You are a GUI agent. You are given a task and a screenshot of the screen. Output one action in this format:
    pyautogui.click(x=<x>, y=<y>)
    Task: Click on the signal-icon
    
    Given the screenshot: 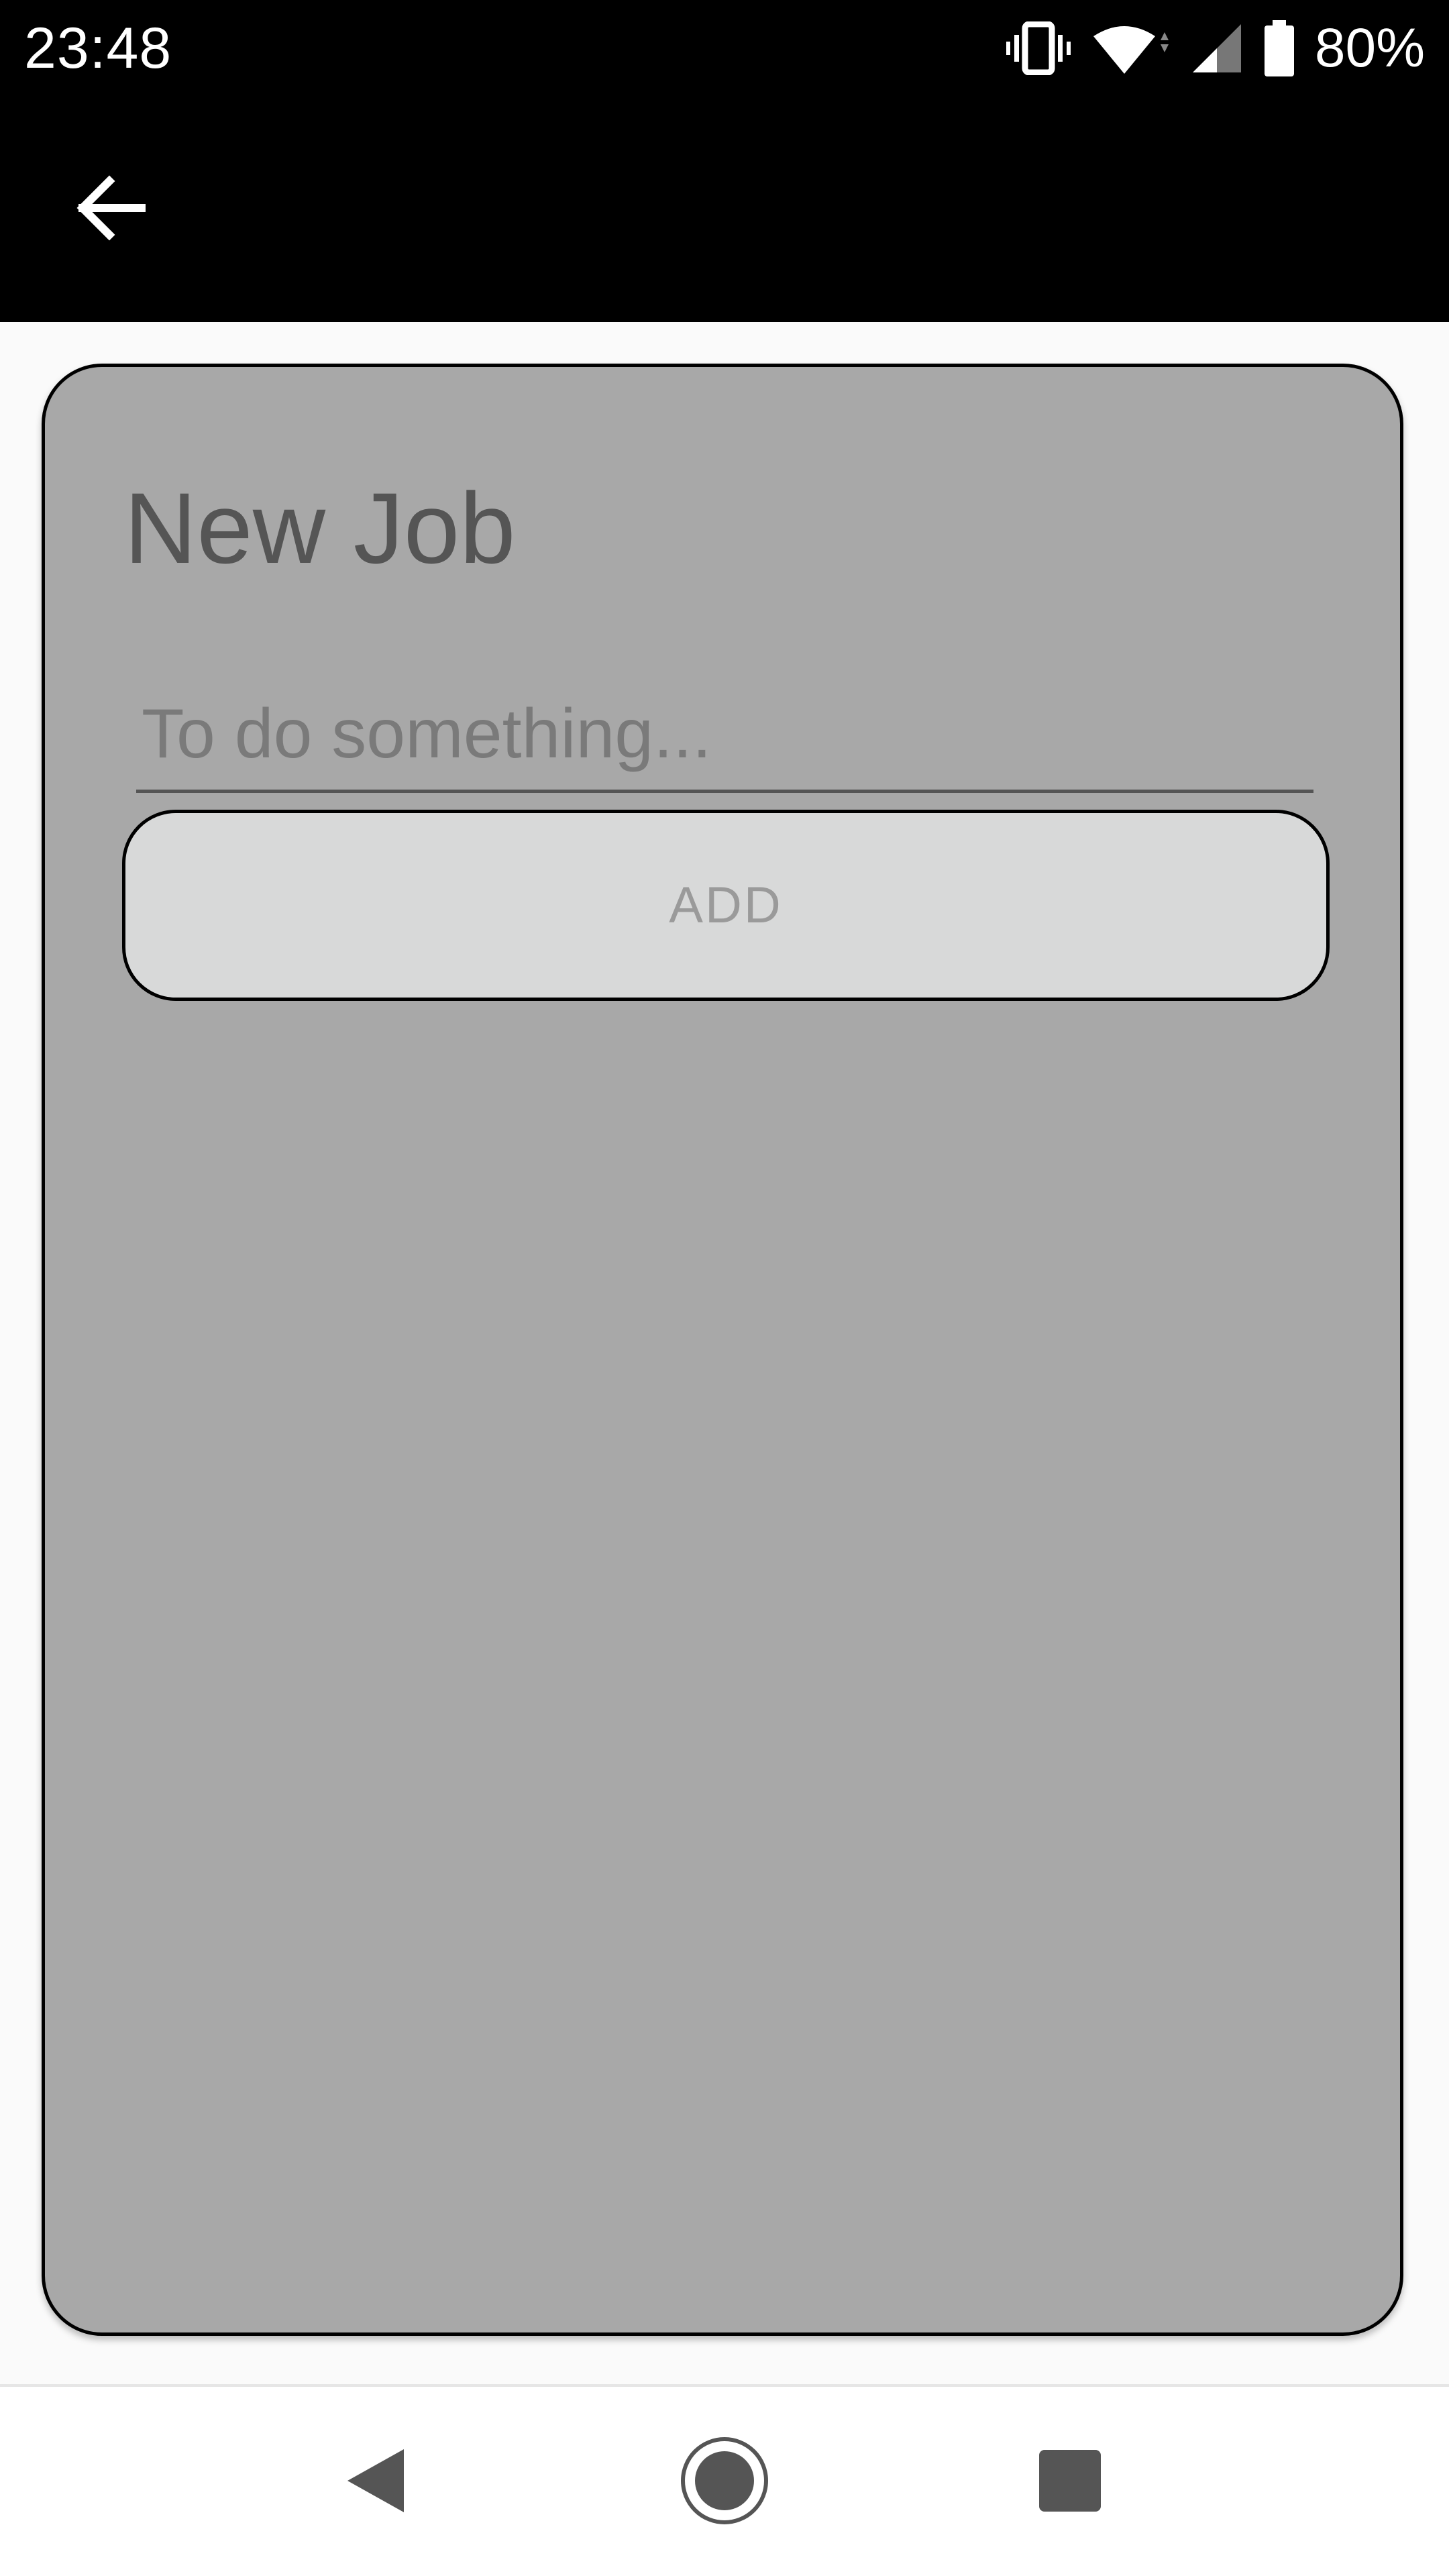 What is the action you would take?
    pyautogui.click(x=1217, y=48)
    